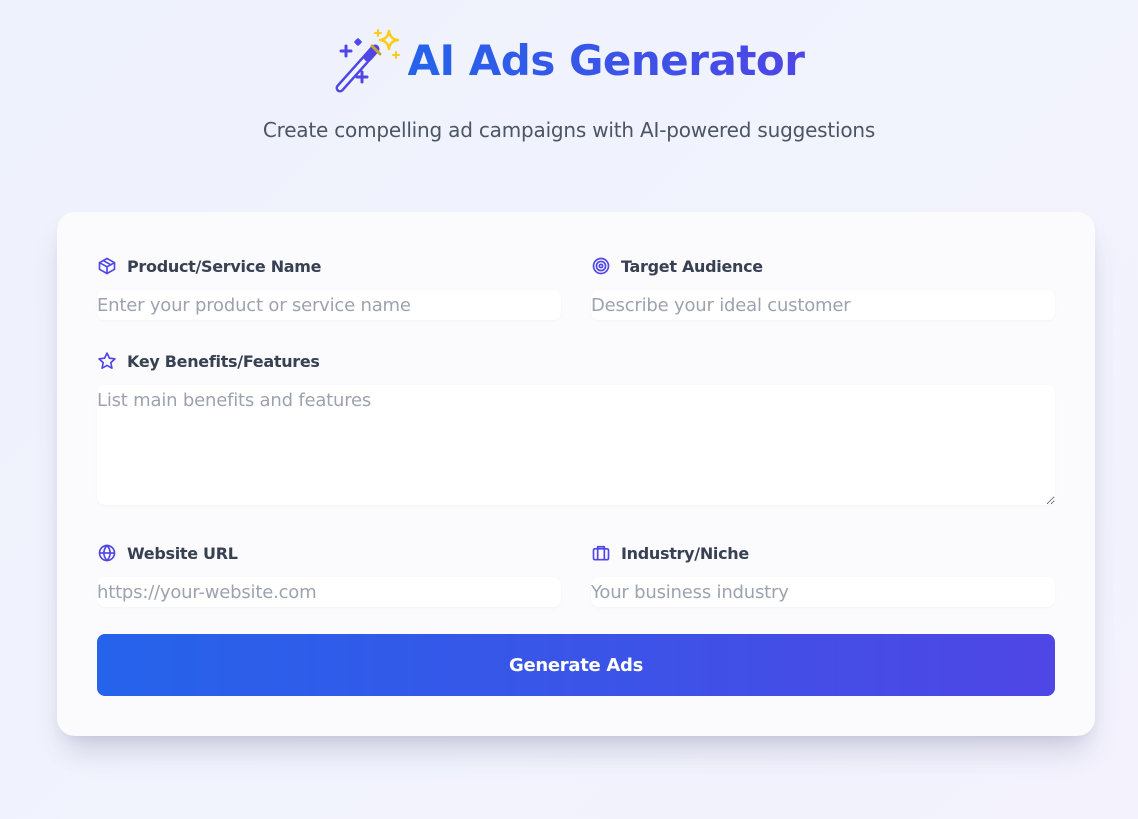  Describe the element at coordinates (329, 592) in the screenshot. I see `website-url-input` at that location.